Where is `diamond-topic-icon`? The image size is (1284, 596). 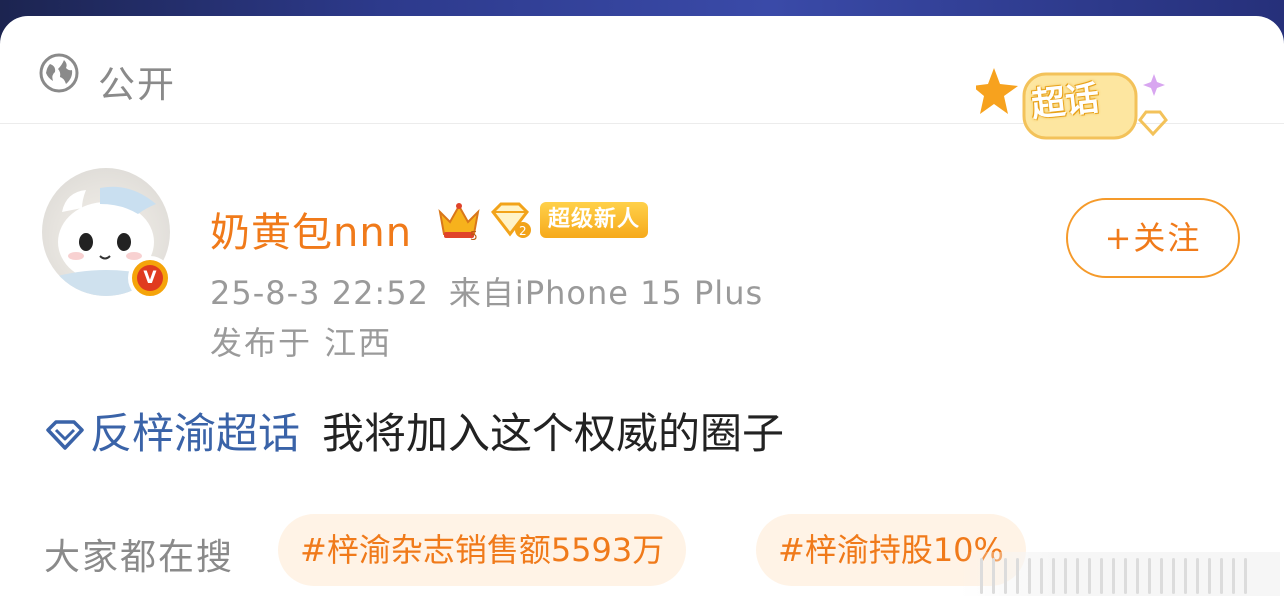 diamond-topic-icon is located at coordinates (65, 435).